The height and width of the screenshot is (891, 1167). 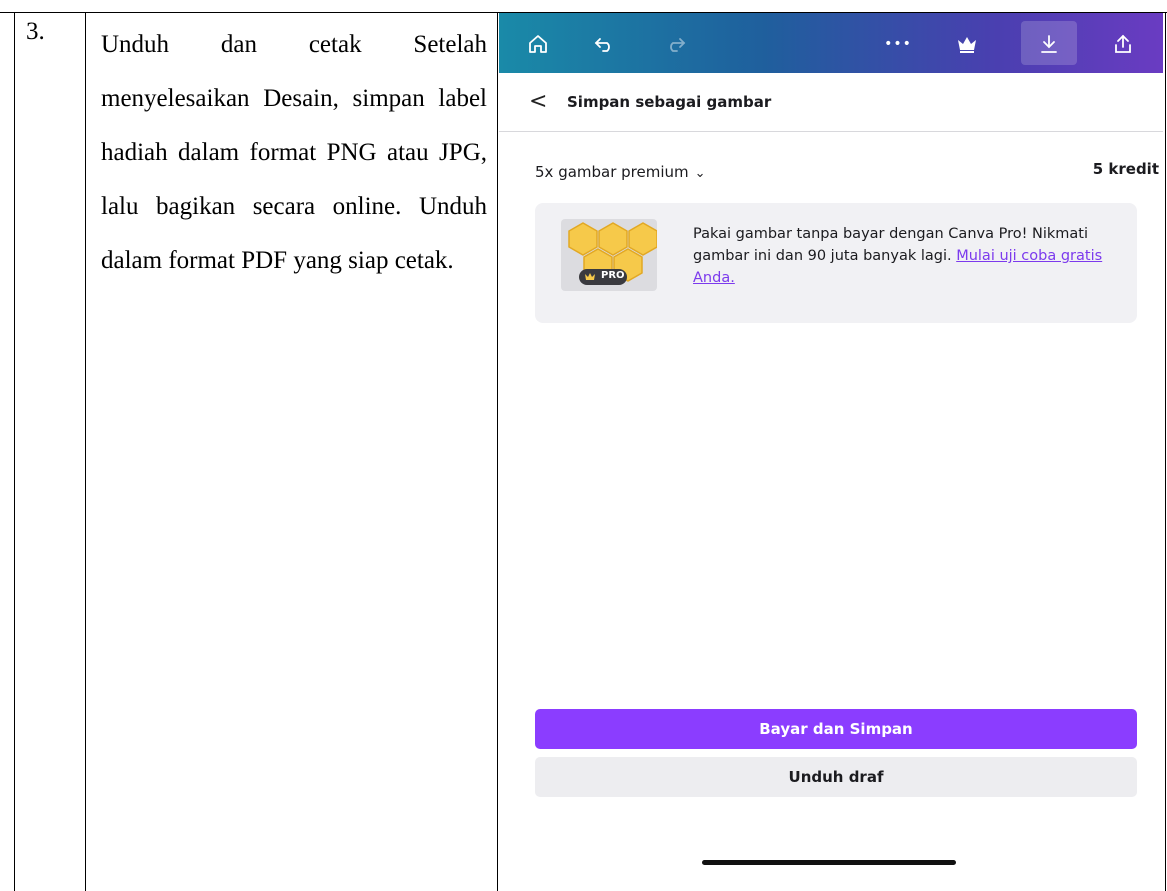 I want to click on table-border-col1, so click(x=85, y=451).